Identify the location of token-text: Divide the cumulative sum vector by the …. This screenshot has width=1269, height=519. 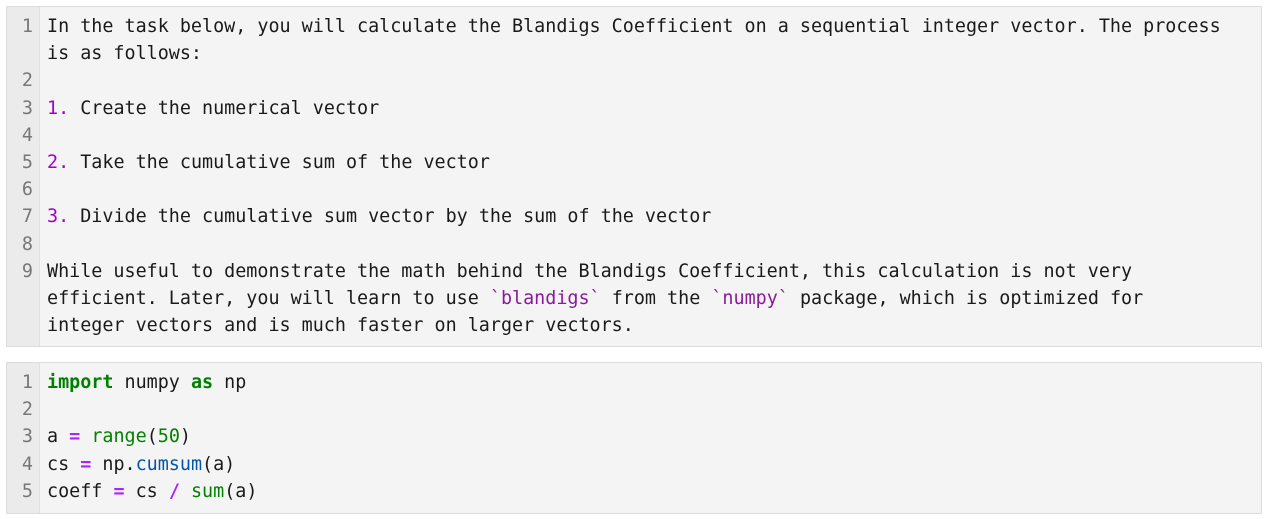
(390, 217).